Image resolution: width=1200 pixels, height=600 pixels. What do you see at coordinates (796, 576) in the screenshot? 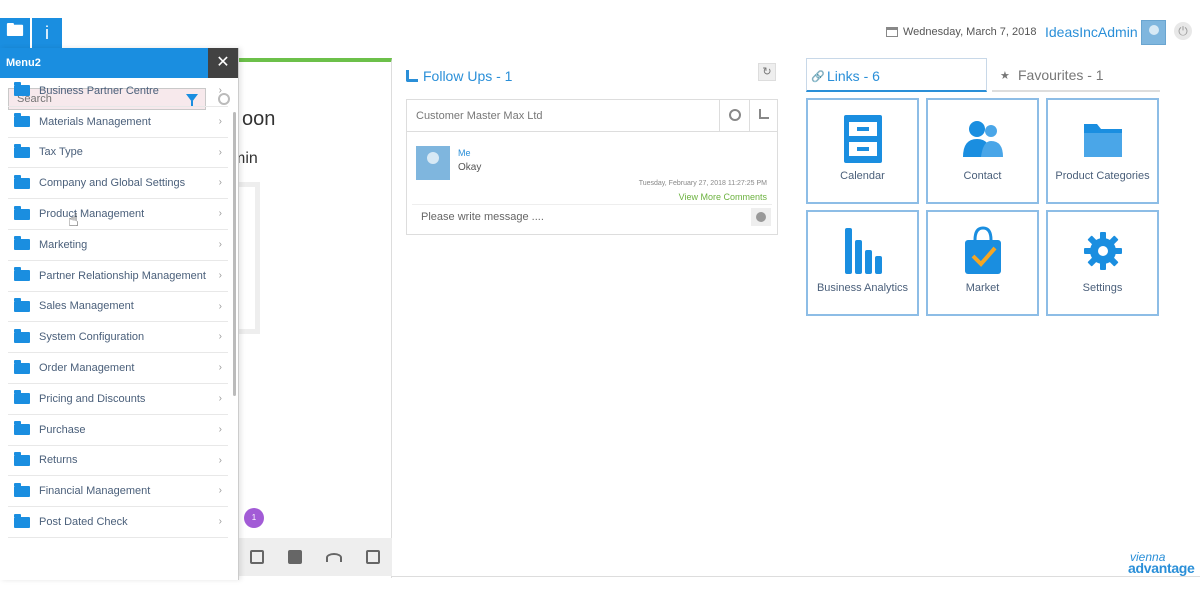
I see `divider` at bounding box center [796, 576].